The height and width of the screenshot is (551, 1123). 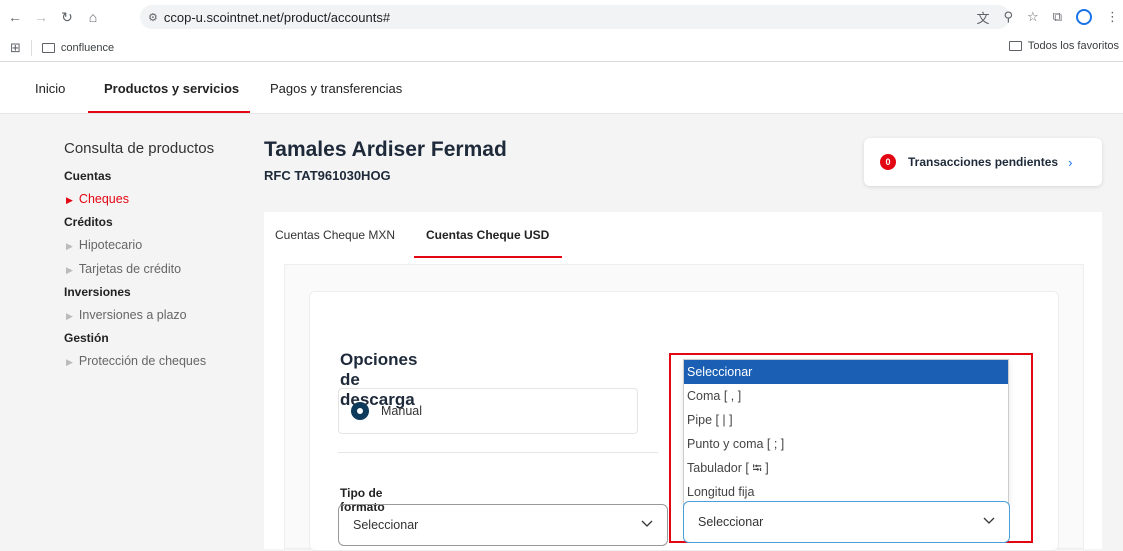 What do you see at coordinates (888, 162) in the screenshot?
I see `pending-count-badge: 0` at bounding box center [888, 162].